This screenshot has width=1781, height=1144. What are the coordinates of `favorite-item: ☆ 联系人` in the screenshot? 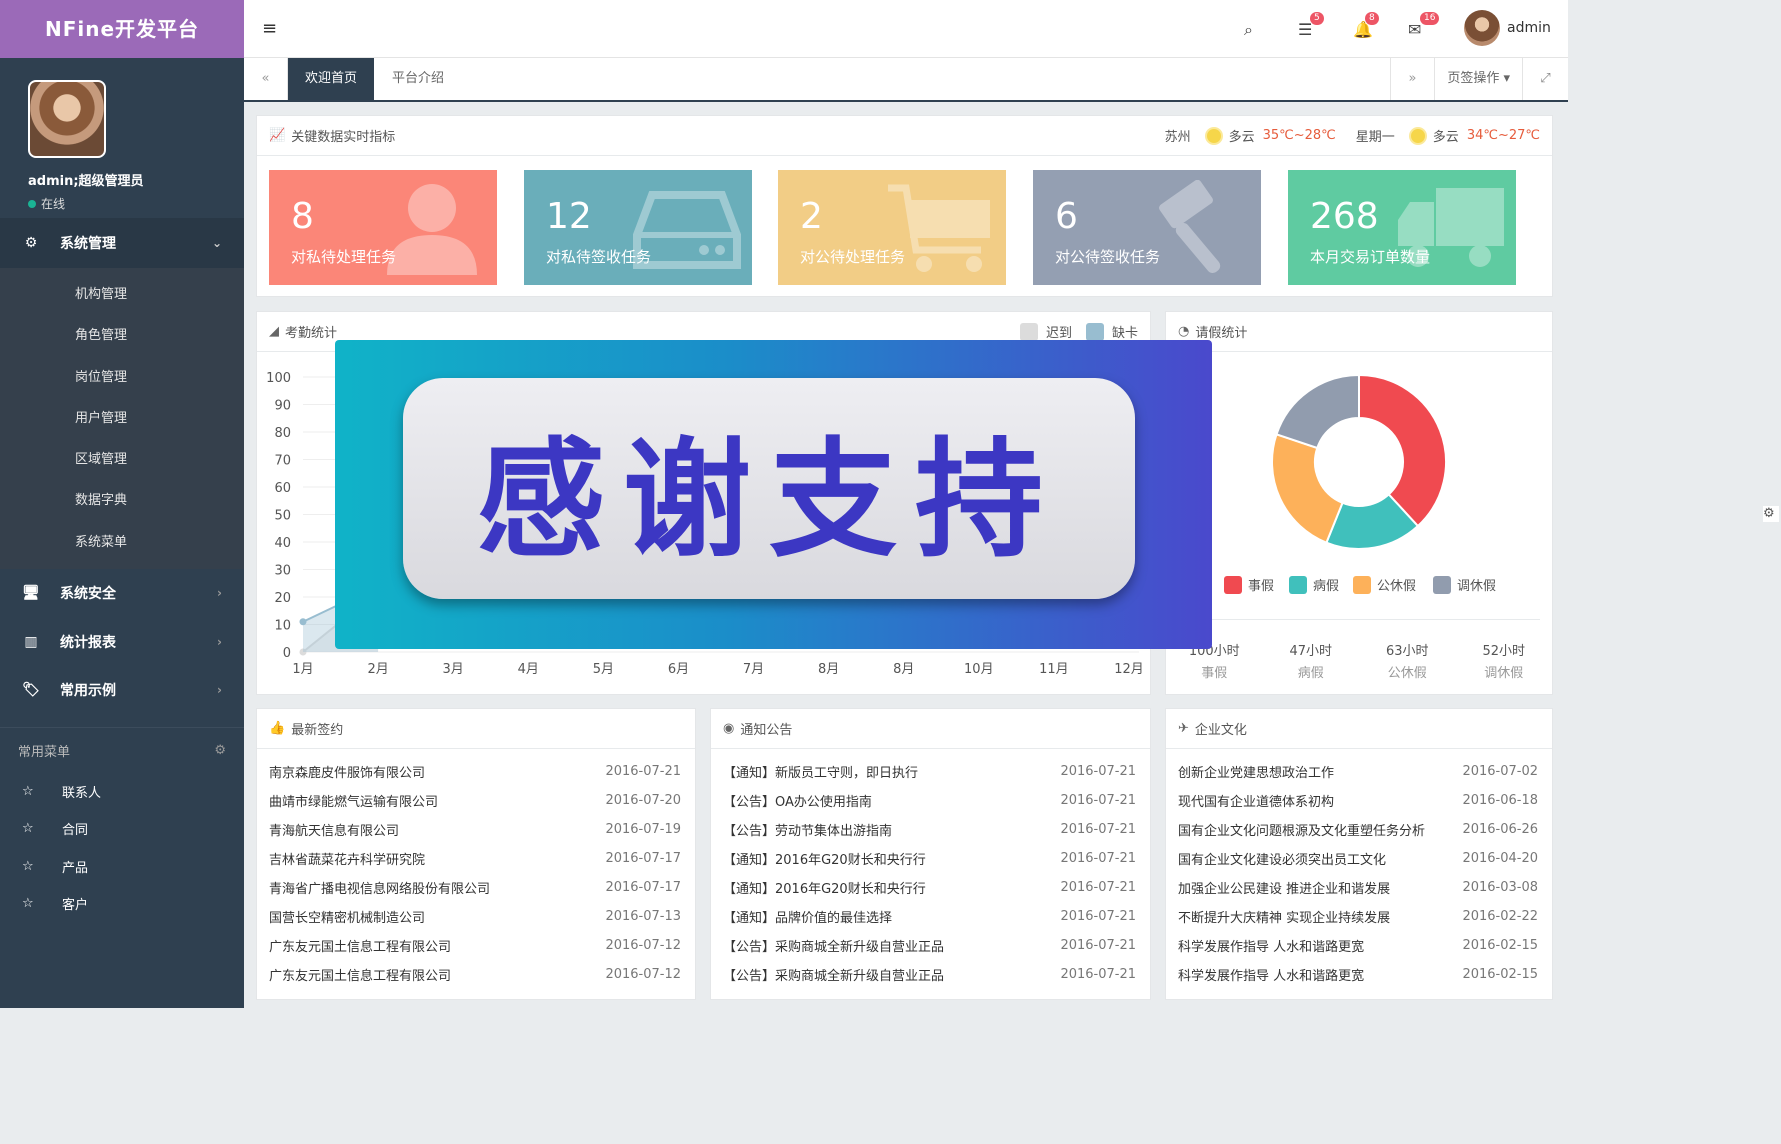 It's located at (122, 792).